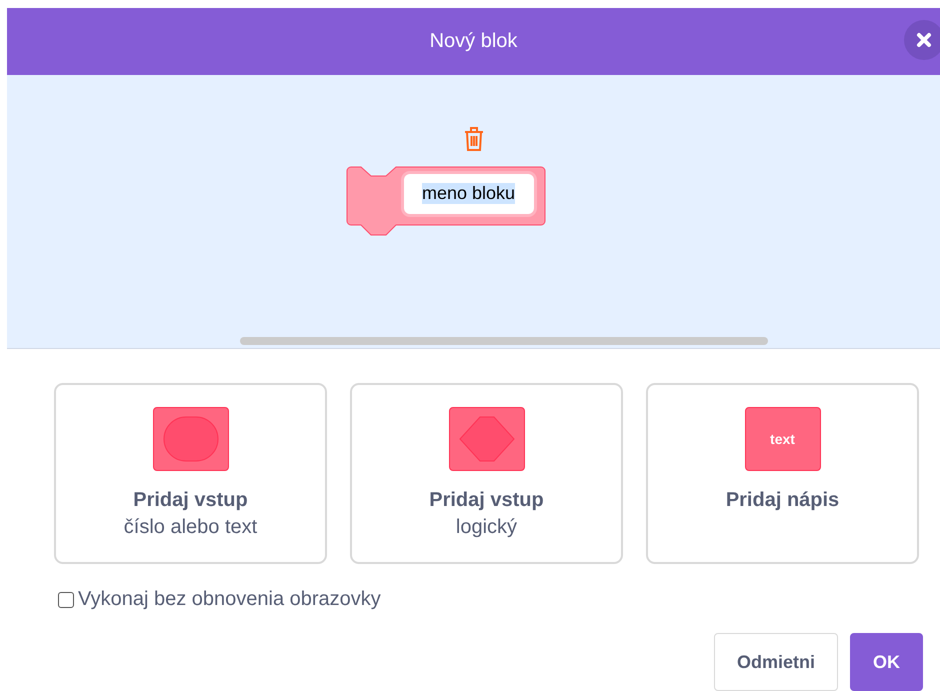  What do you see at coordinates (782, 473) in the screenshot?
I see `add-option-card: text Pridaj nápis` at bounding box center [782, 473].